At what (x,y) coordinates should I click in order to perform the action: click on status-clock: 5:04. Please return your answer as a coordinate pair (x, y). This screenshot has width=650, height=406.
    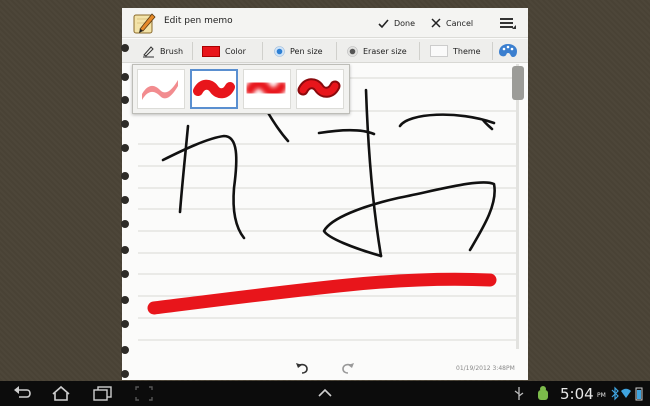
    Looking at the image, I should click on (577, 394).